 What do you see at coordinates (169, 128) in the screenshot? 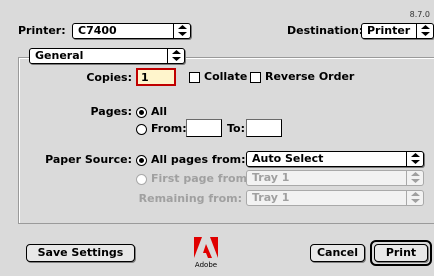
I see `pages-from-label: From:` at bounding box center [169, 128].